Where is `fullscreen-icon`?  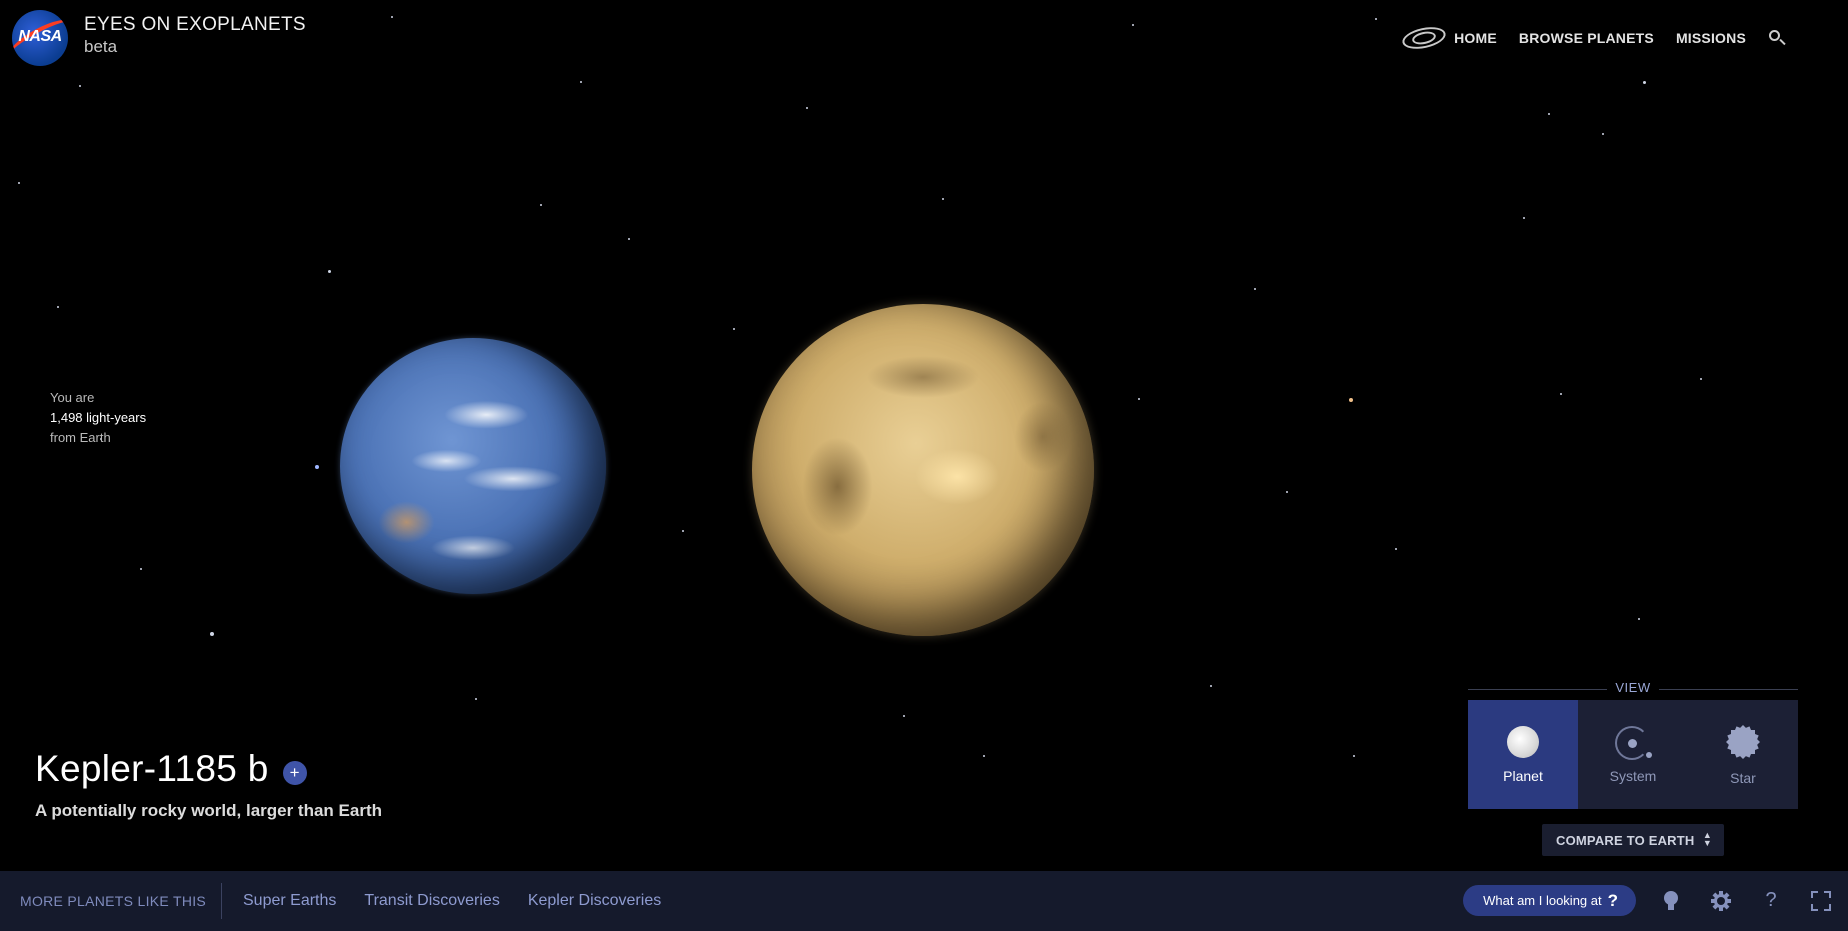 fullscreen-icon is located at coordinates (1821, 901).